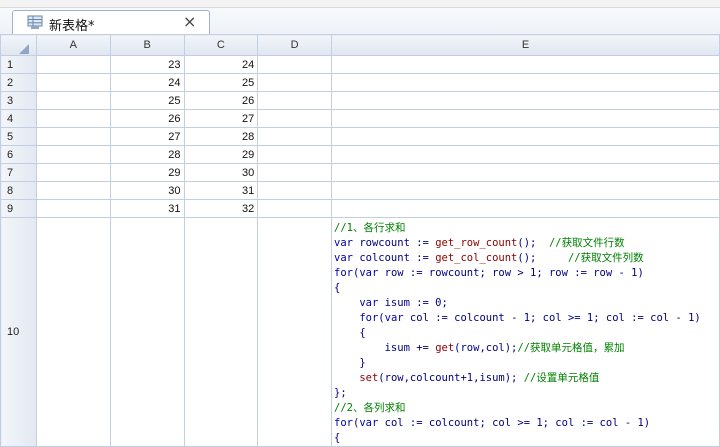 This screenshot has height=447, width=720. Describe the element at coordinates (221, 118) in the screenshot. I see `cell-c: 27` at that location.